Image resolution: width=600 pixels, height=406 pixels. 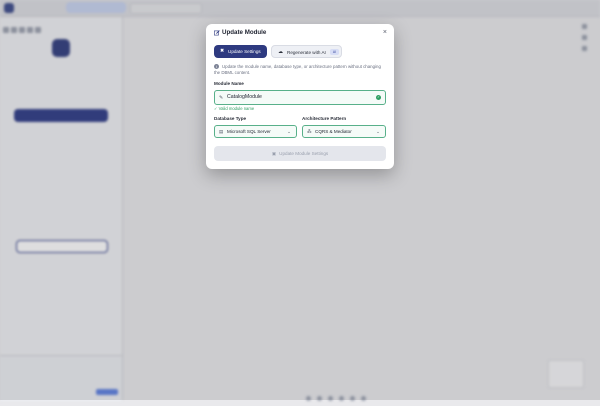 What do you see at coordinates (221, 98) in the screenshot?
I see `pencil-icon: ✎` at bounding box center [221, 98].